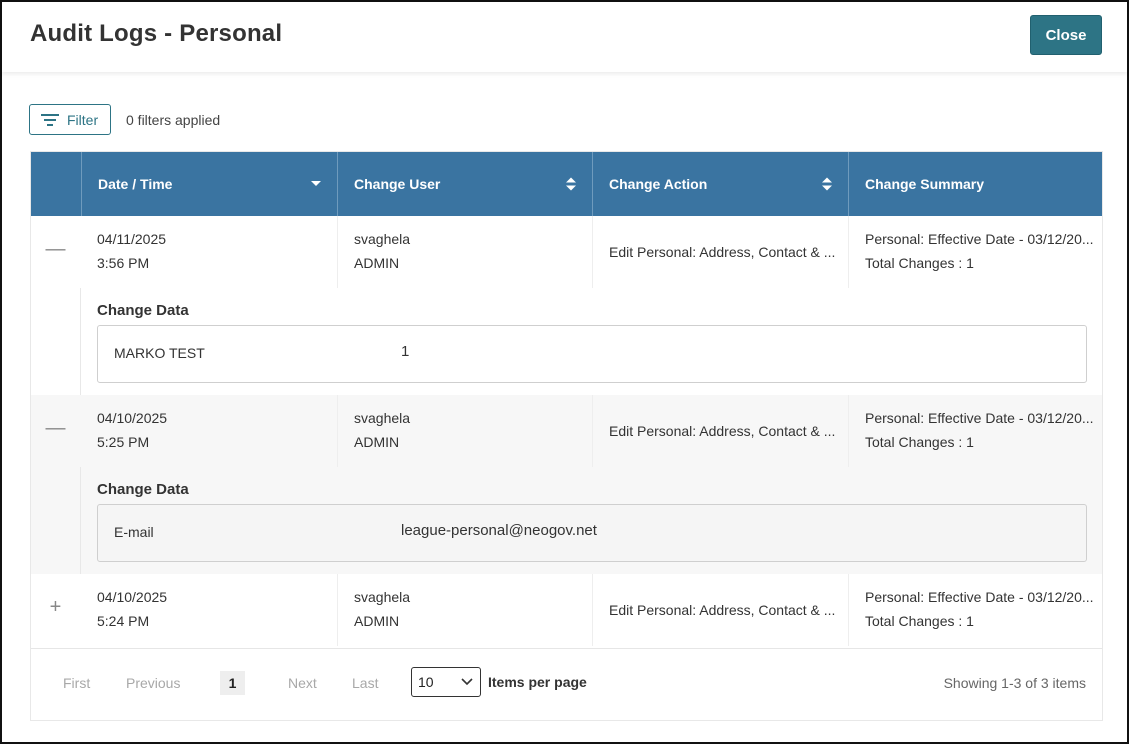 Image resolution: width=1129 pixels, height=744 pixels. Describe the element at coordinates (132, 239) in the screenshot. I see `row-date: 04/11/2025` at that location.